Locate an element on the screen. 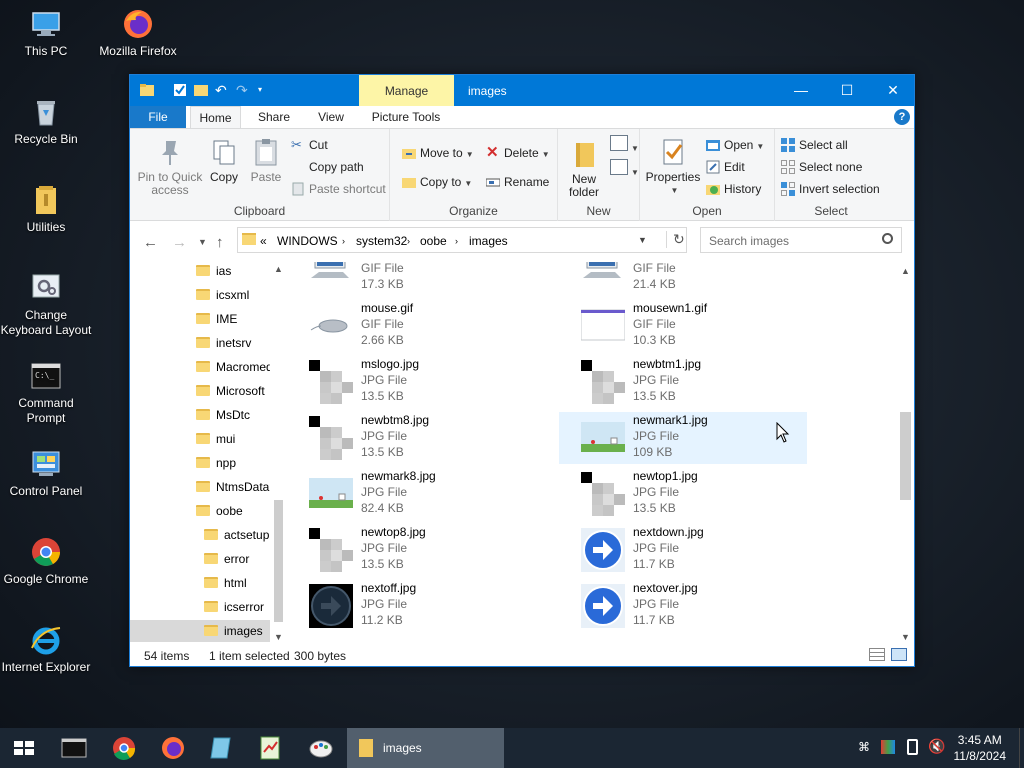  navigation-scrollbar: ▲ ▼ is located at coordinates (278, 453).